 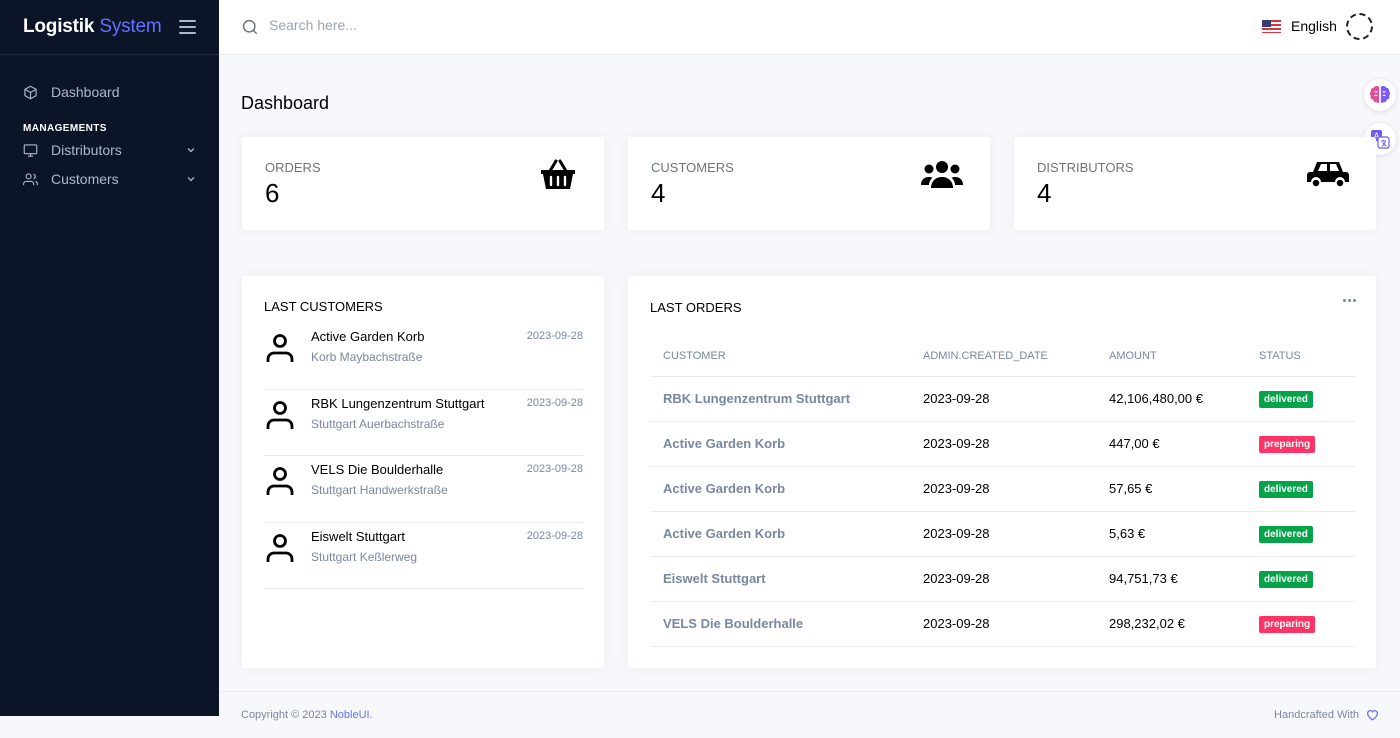 I want to click on customer-name: RBK Lungenzentrum Stuttgart, so click(x=398, y=403).